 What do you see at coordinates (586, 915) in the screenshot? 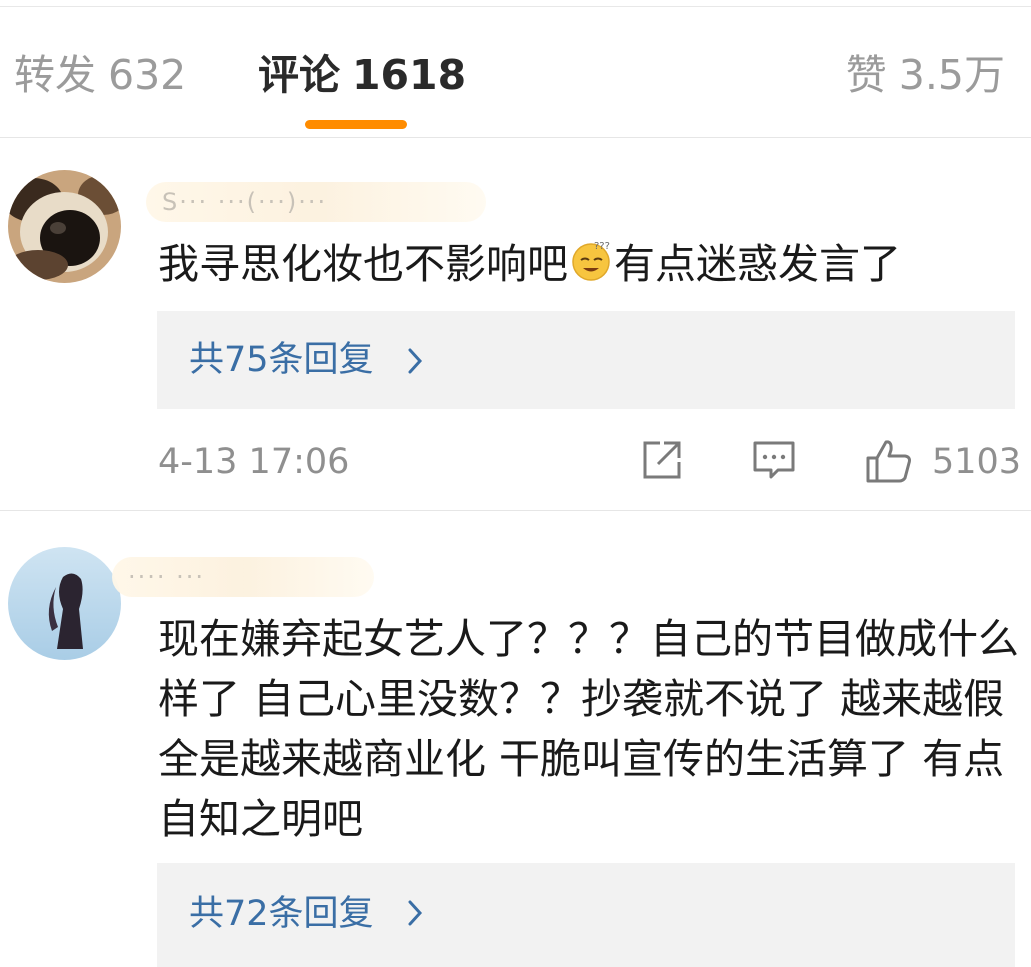
I see `replies-link: 共72条回复` at bounding box center [586, 915].